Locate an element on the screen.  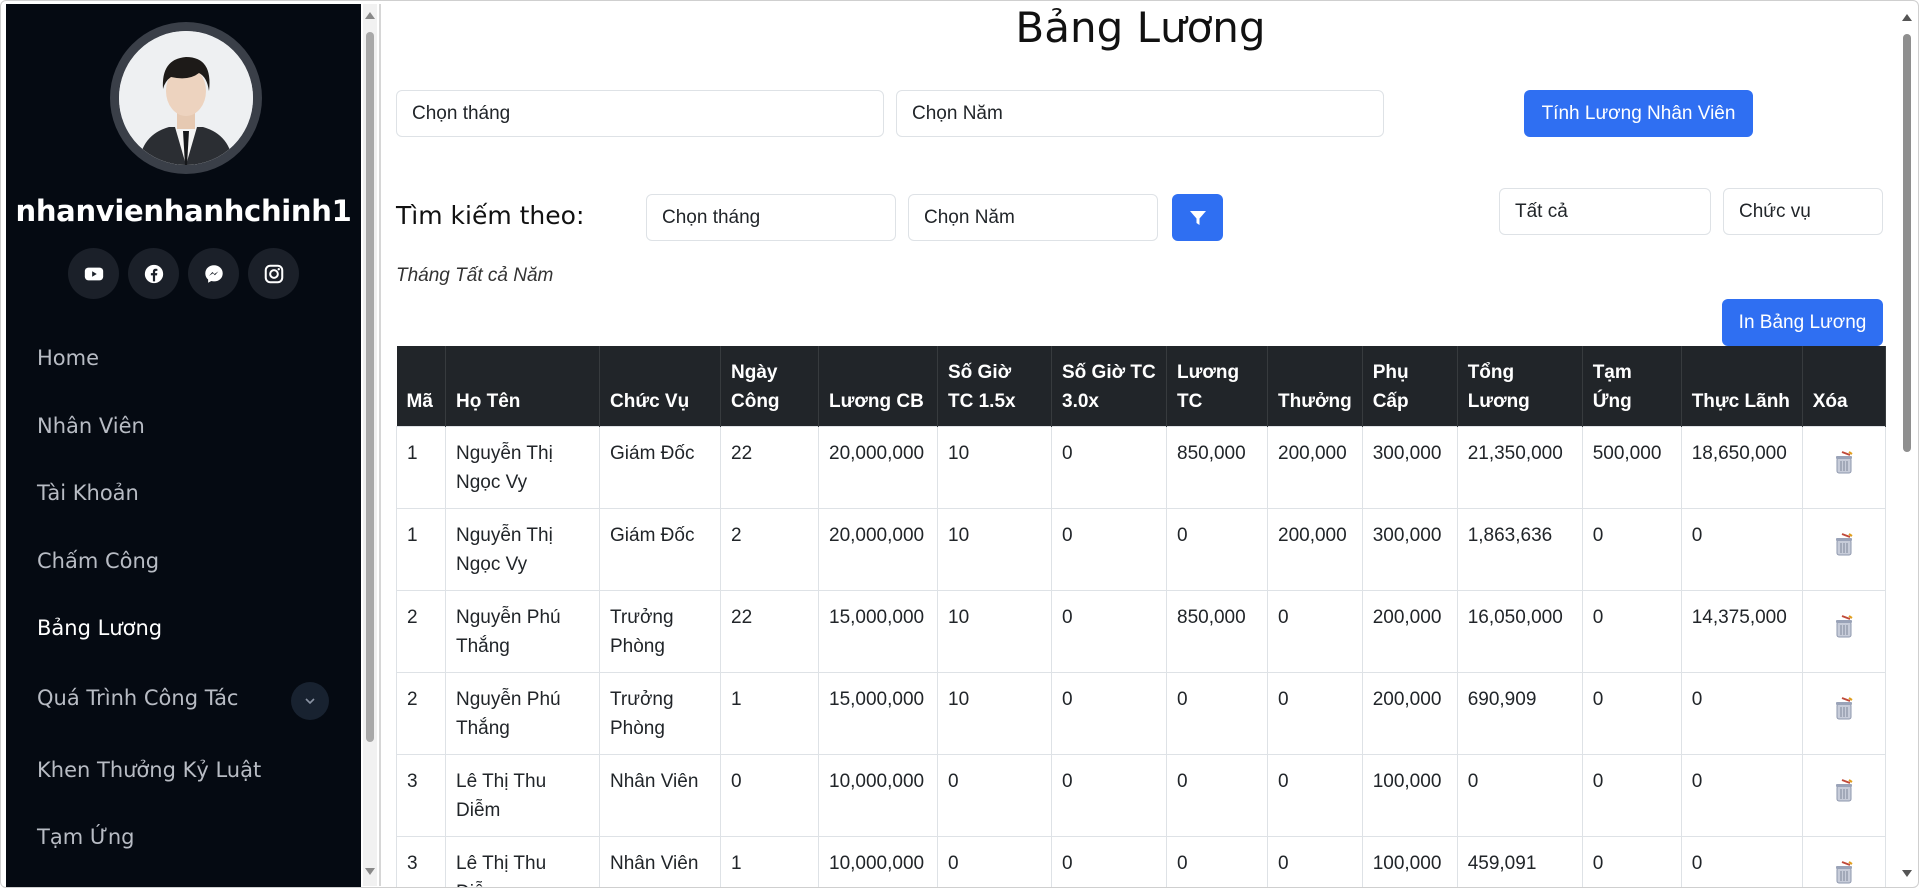
cell-luong-cb: 20,000,000 is located at coordinates (878, 549).